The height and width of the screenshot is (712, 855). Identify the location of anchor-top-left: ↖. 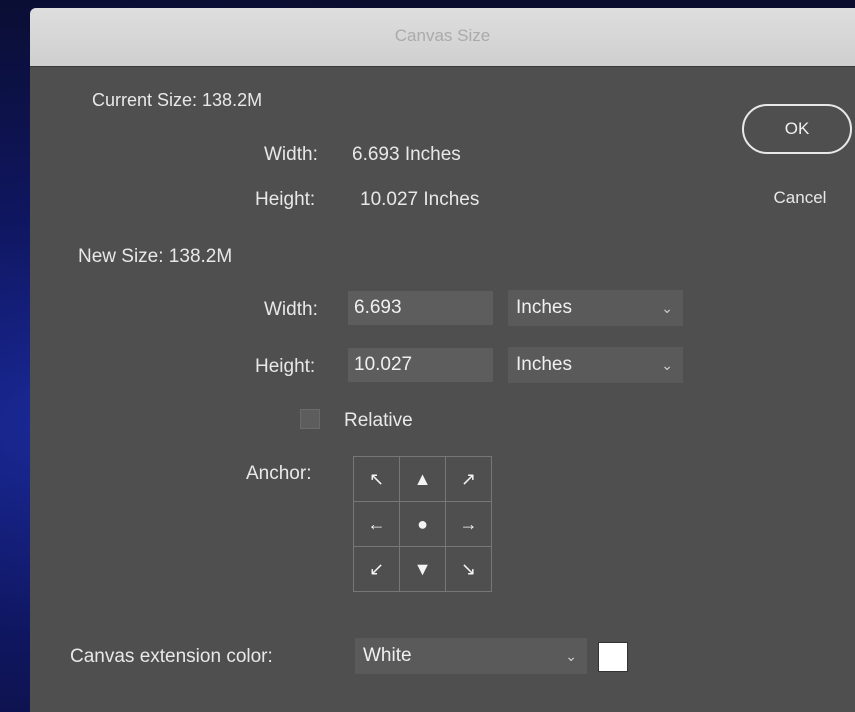
(377, 479).